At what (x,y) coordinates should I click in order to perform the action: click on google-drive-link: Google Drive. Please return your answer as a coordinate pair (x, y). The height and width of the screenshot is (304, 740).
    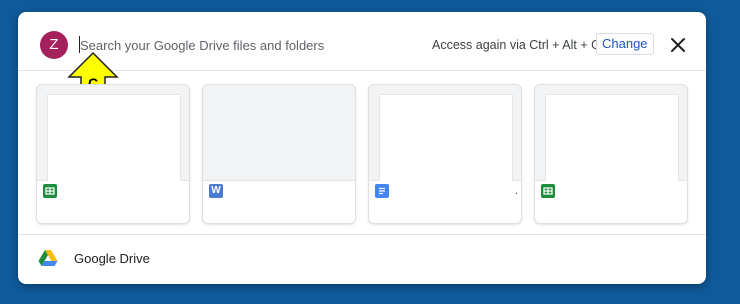
    Looking at the image, I should click on (112, 258).